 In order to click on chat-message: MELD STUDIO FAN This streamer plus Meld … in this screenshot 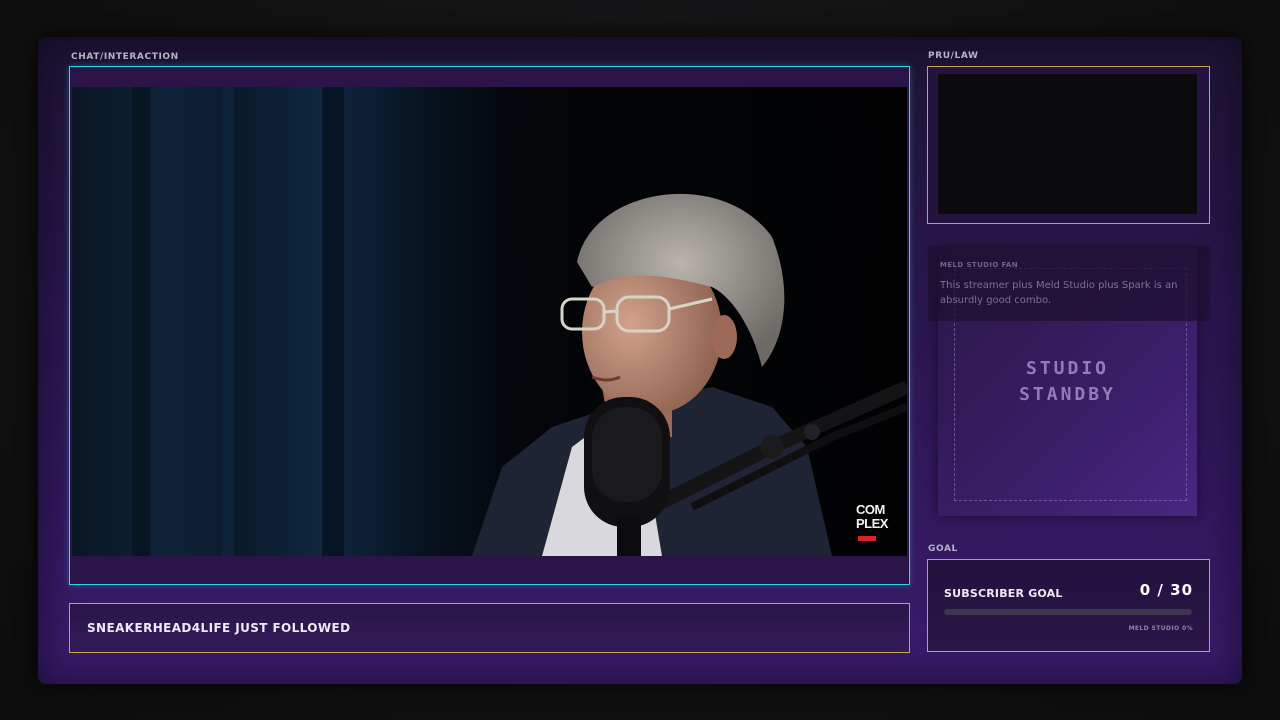, I will do `click(1069, 283)`.